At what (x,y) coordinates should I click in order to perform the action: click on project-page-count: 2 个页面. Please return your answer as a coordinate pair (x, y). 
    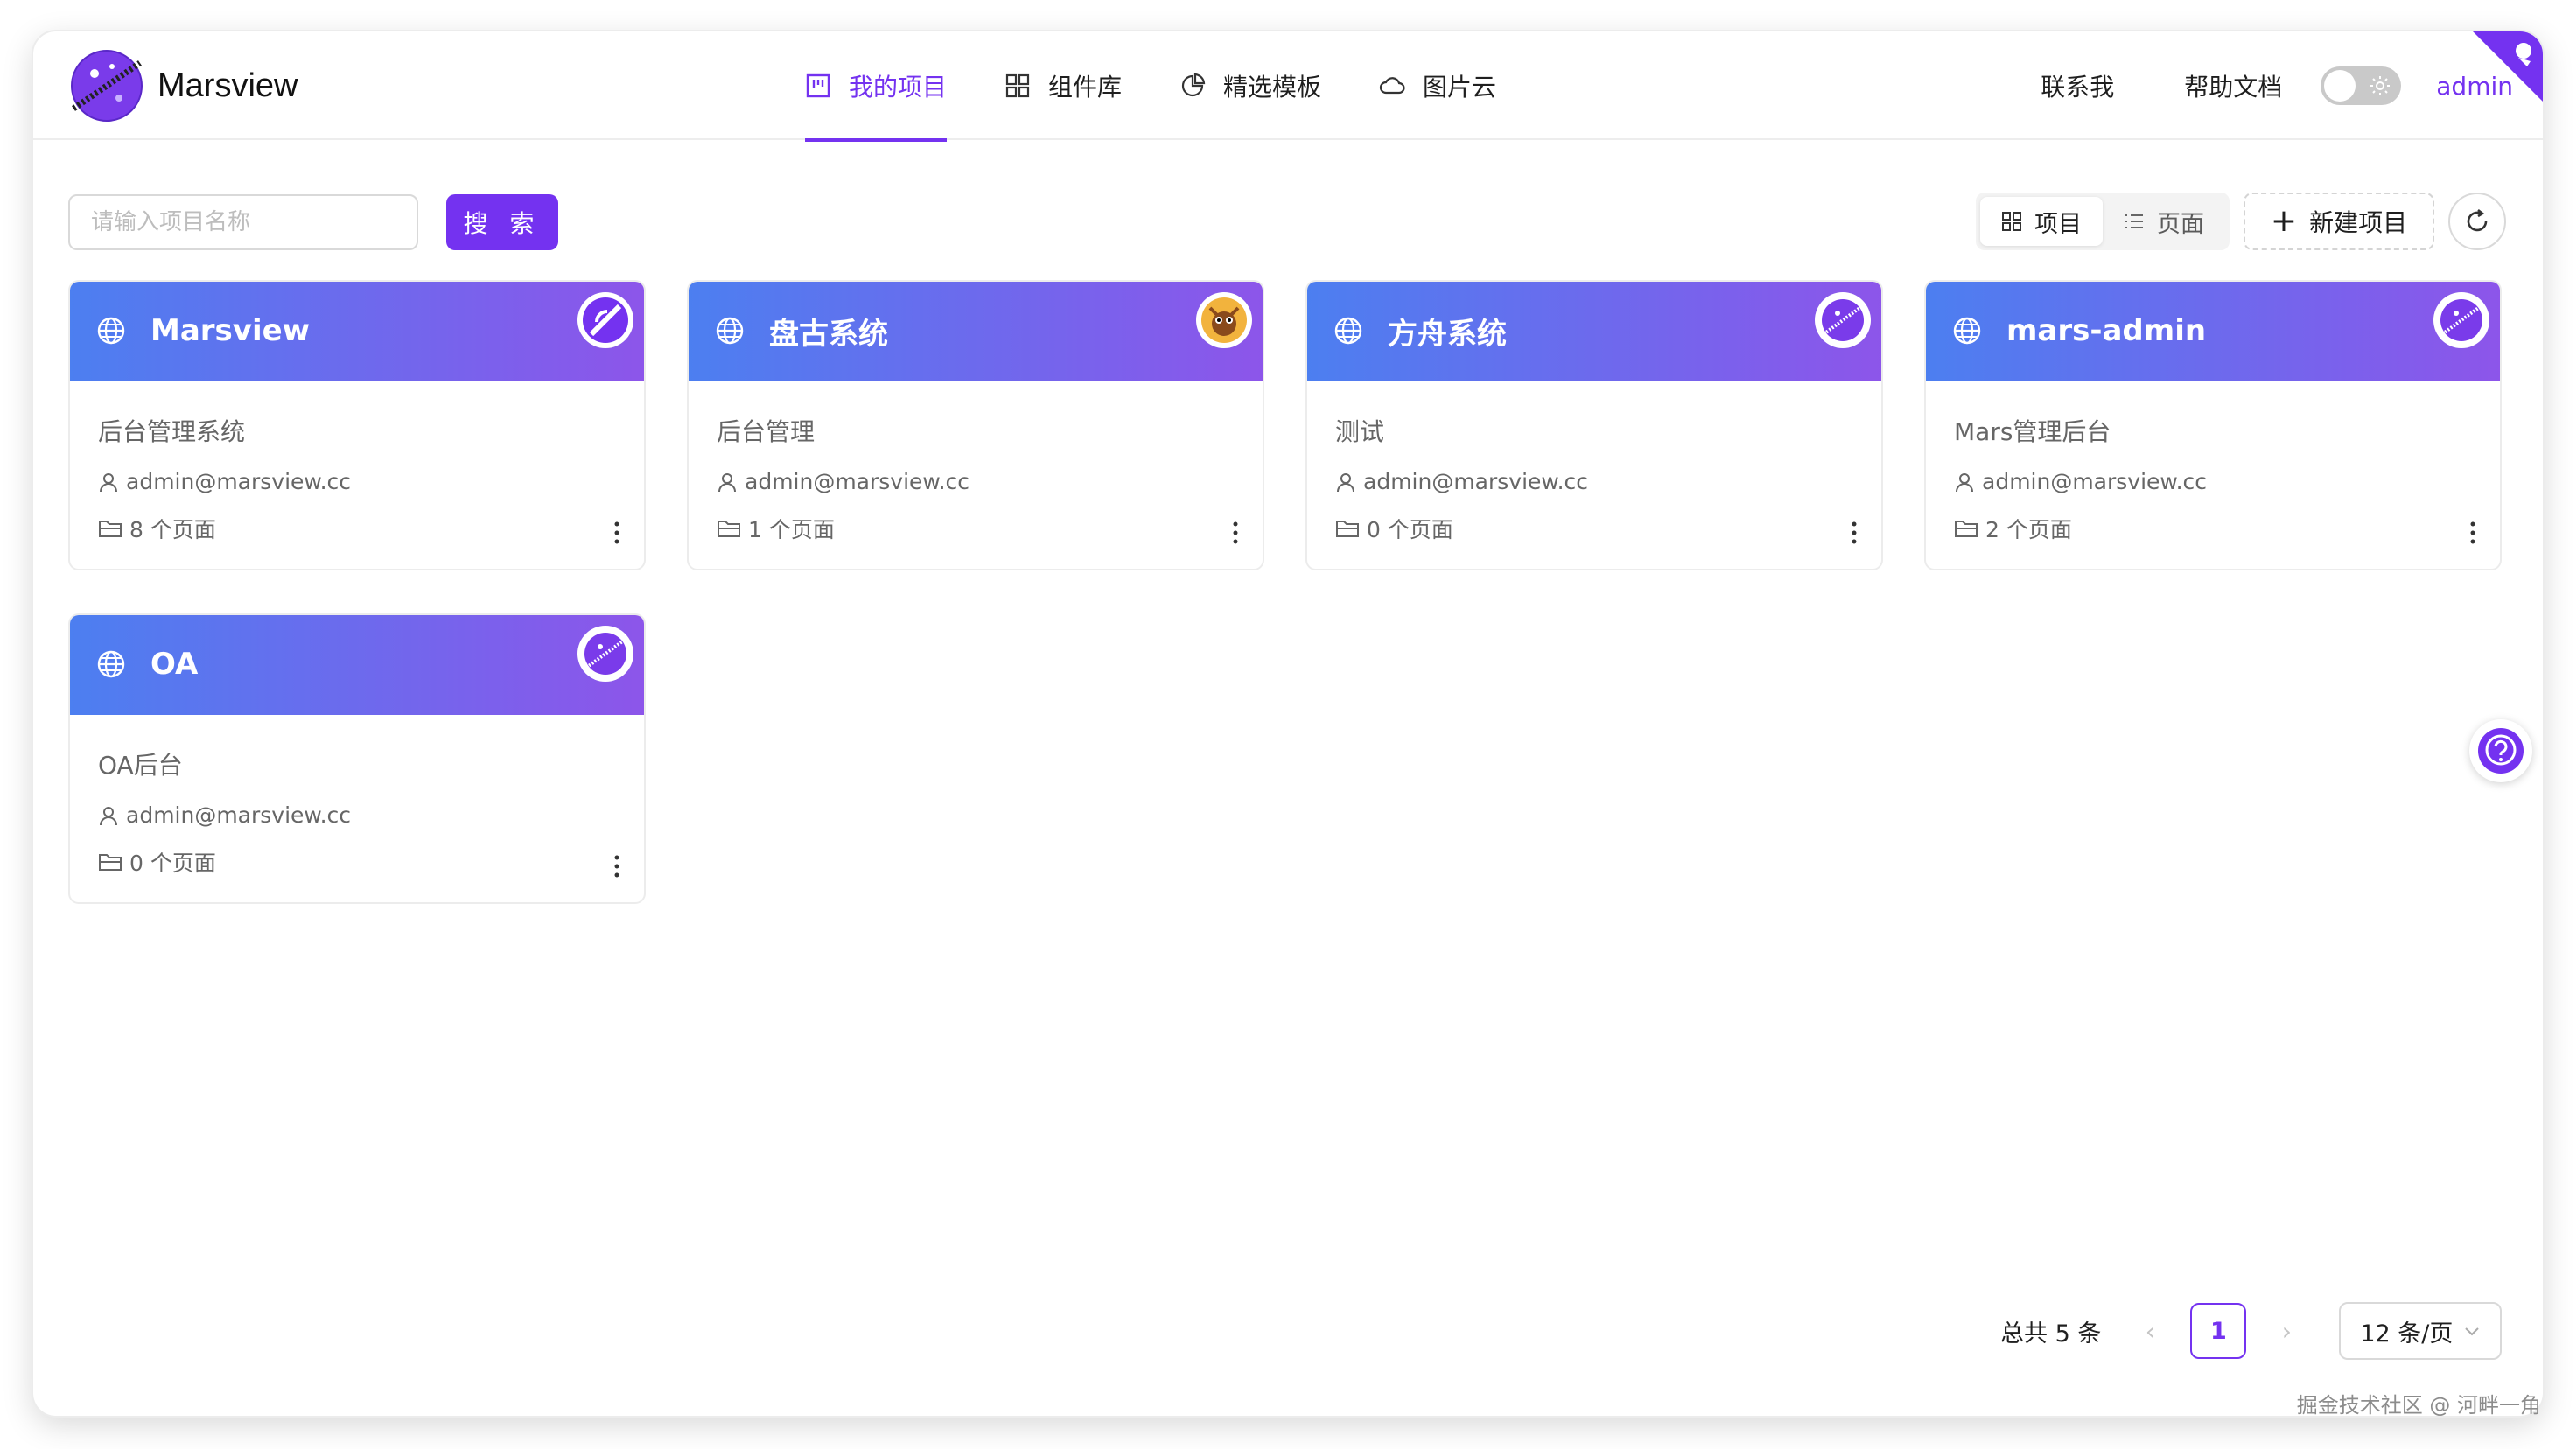
    Looking at the image, I should click on (2013, 528).